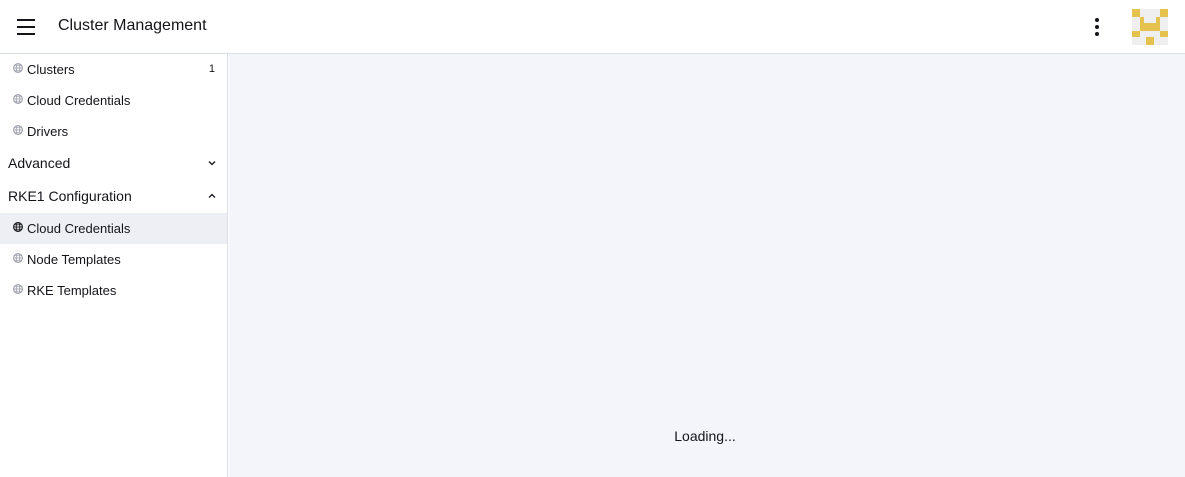 Image resolution: width=1185 pixels, height=477 pixels. What do you see at coordinates (51, 69) in the screenshot?
I see `sidebar-item-label: Clusters` at bounding box center [51, 69].